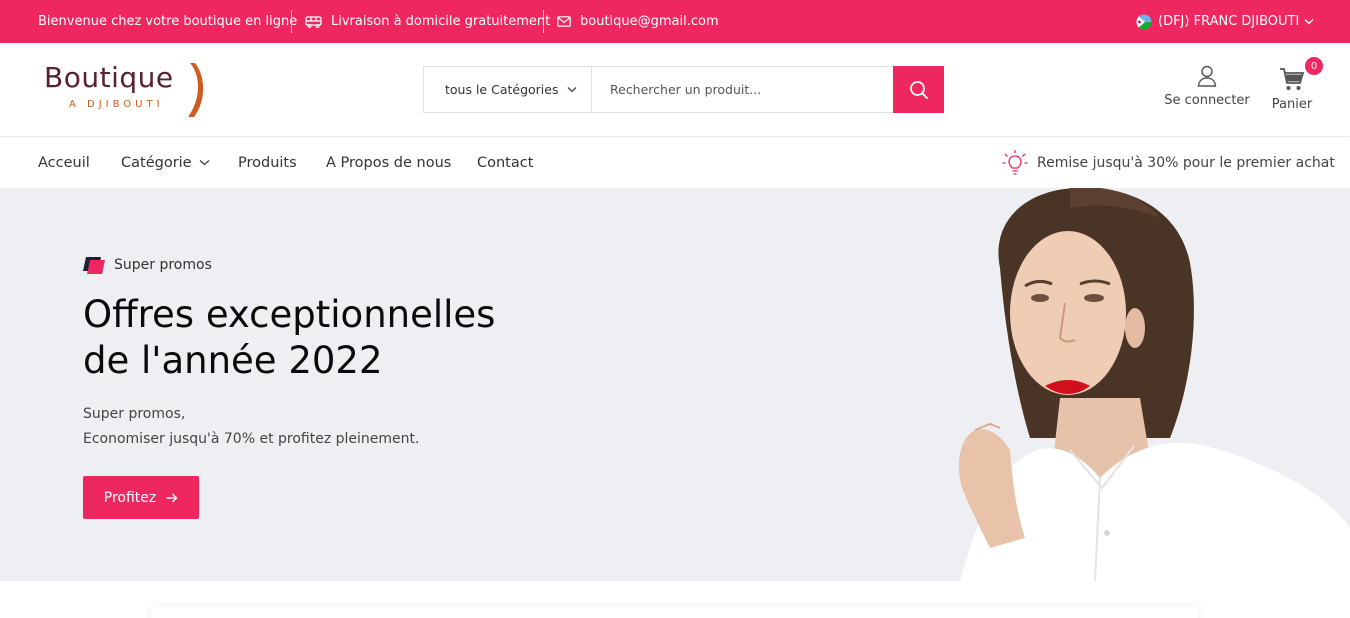 The image size is (1350, 618). I want to click on search-input, so click(742, 89).